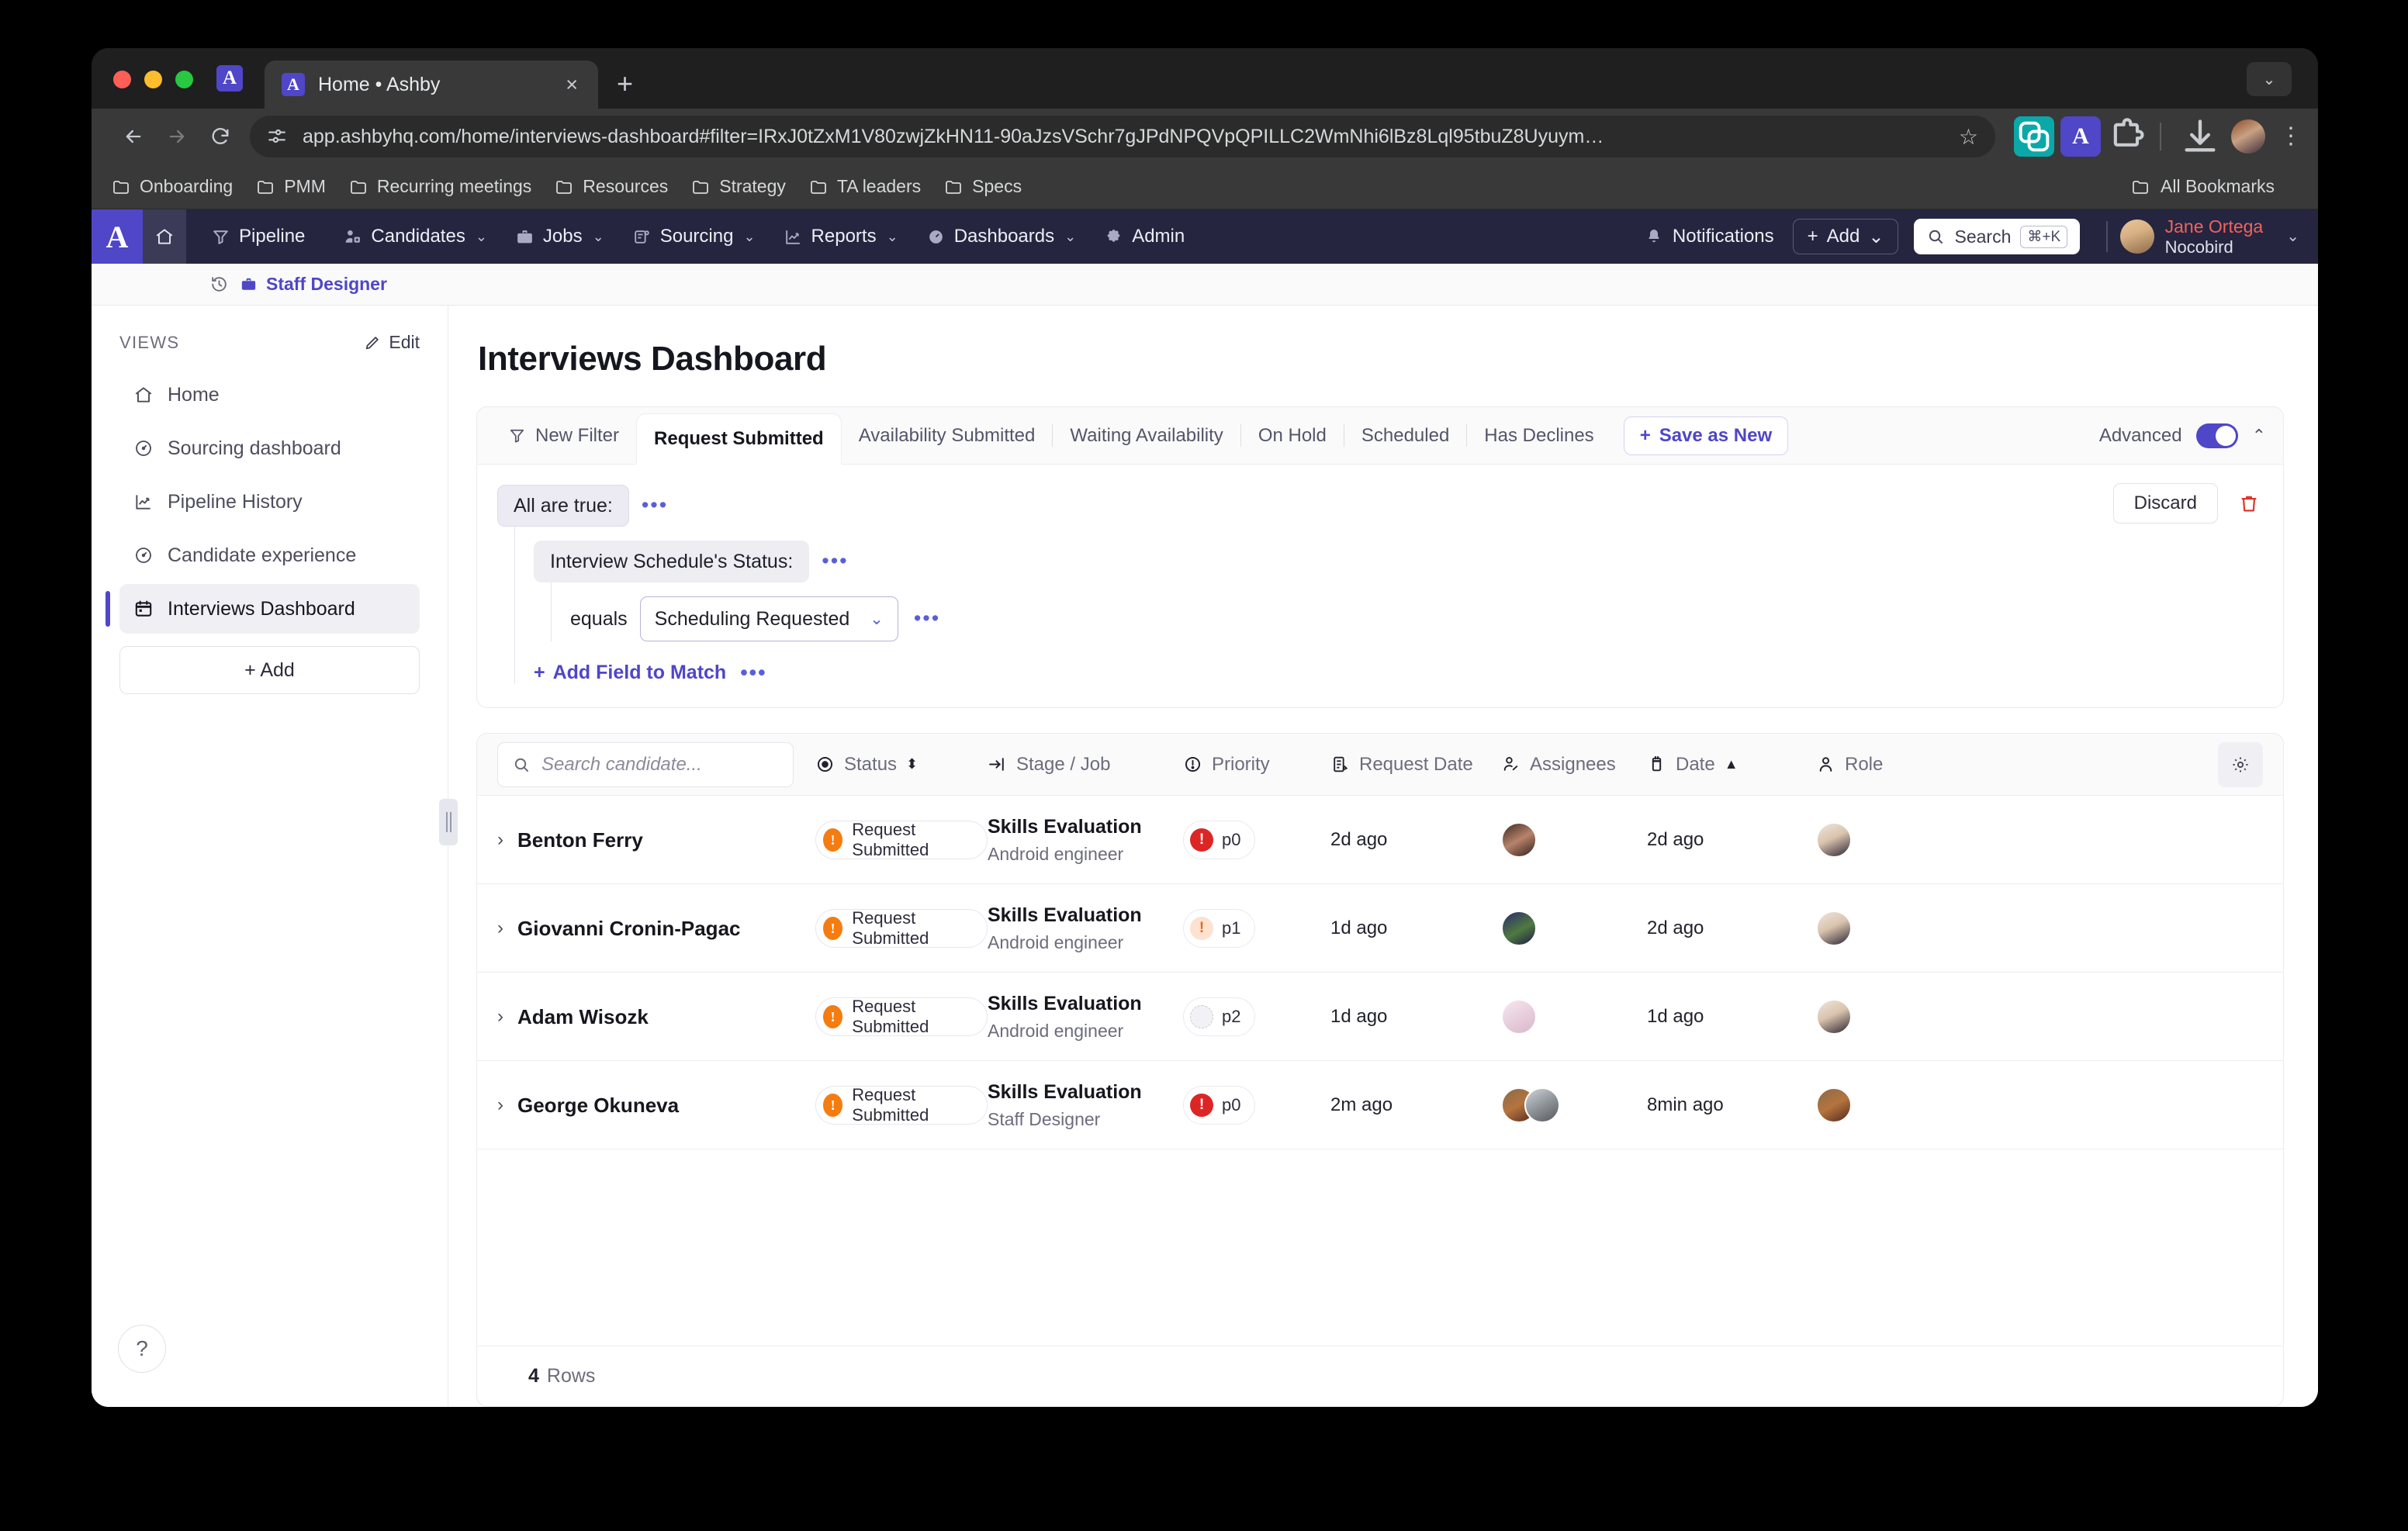 The image size is (2408, 1531). Describe the element at coordinates (164, 236) in the screenshot. I see `nav-home-button` at that location.